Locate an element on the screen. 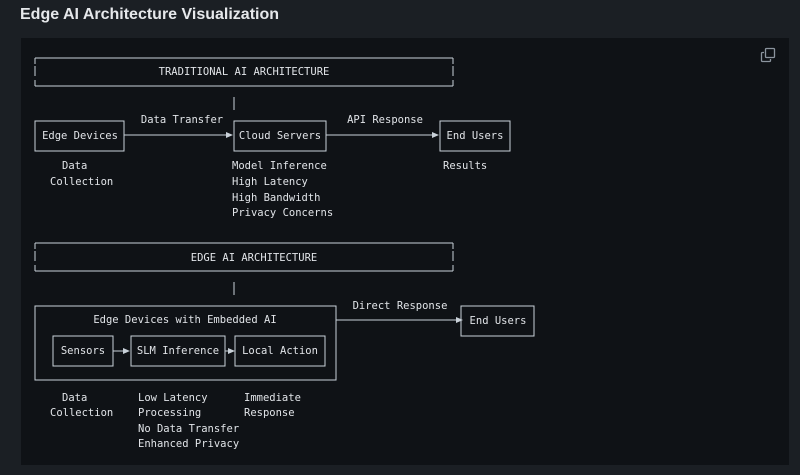 This screenshot has width=800, height=475. data-transfer-label: Data Transfer is located at coordinates (182, 120).